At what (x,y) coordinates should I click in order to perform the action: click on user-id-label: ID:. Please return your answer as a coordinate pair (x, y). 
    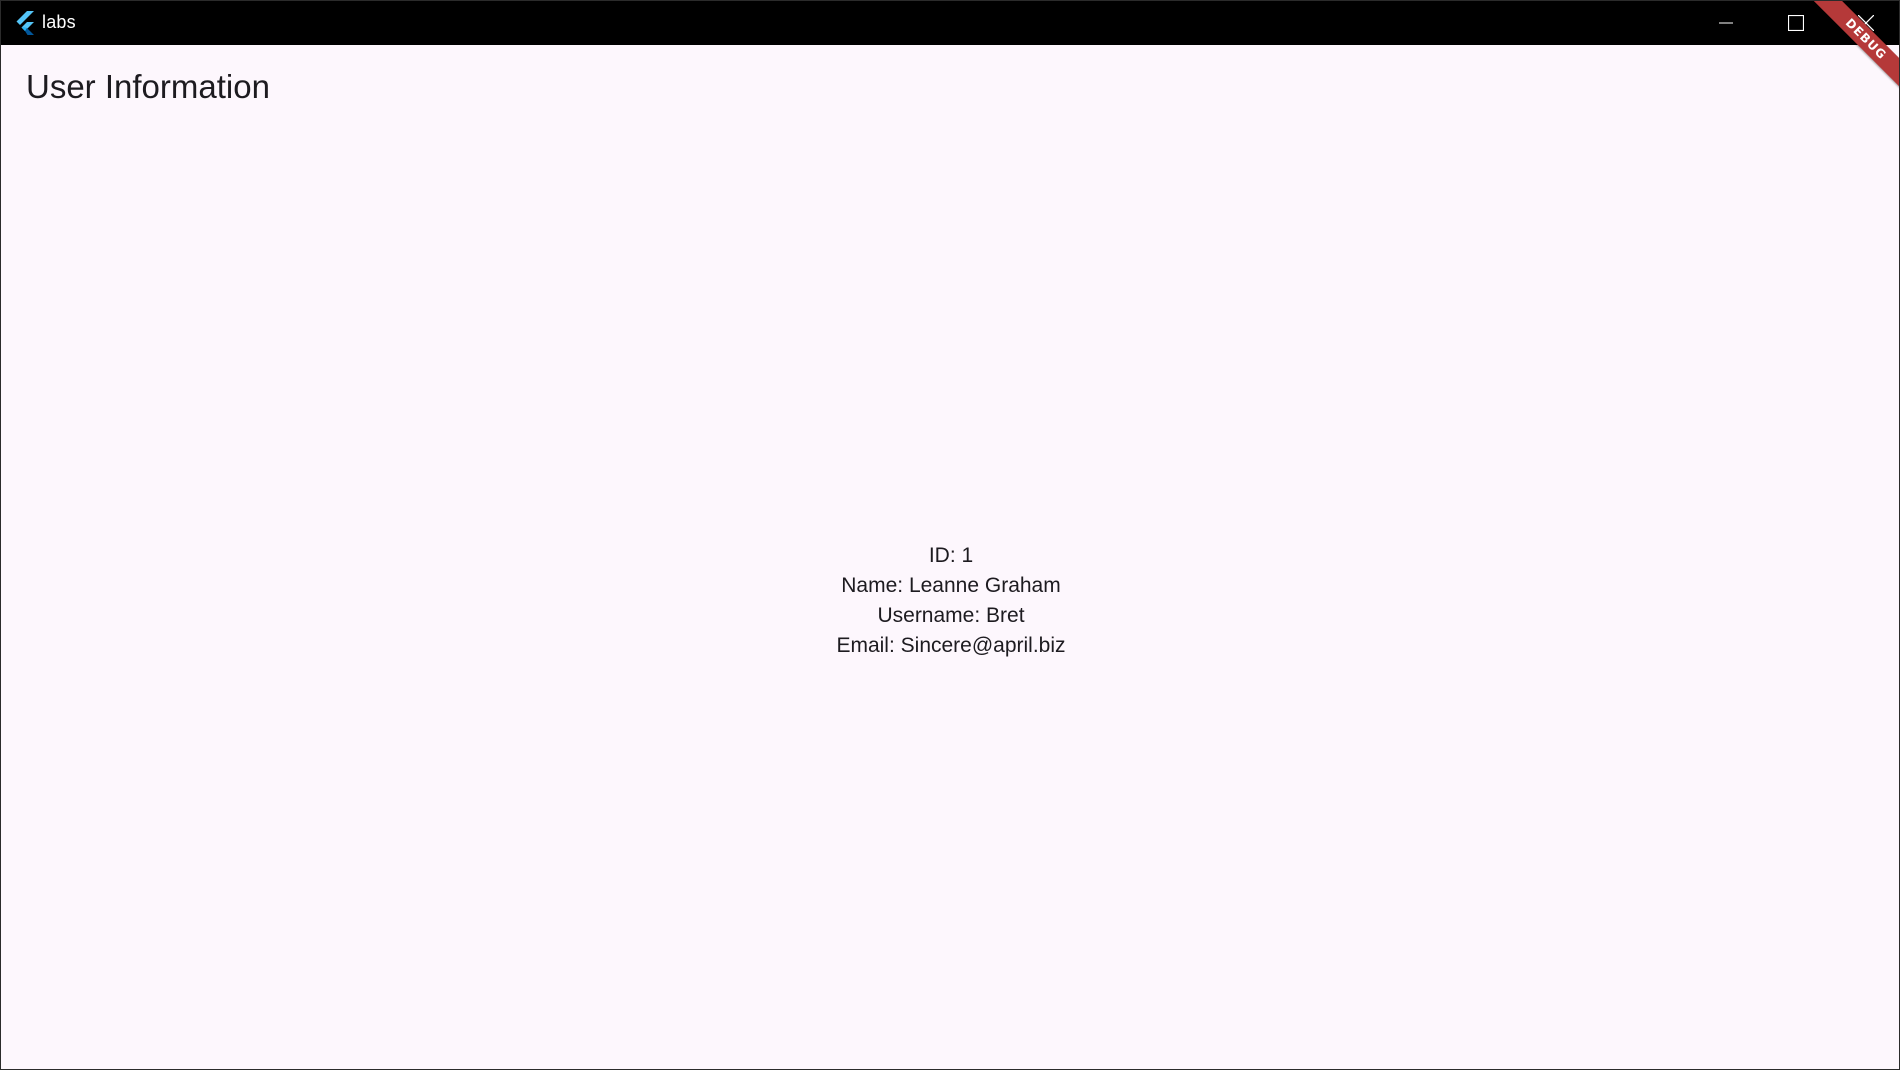
    Looking at the image, I should click on (945, 555).